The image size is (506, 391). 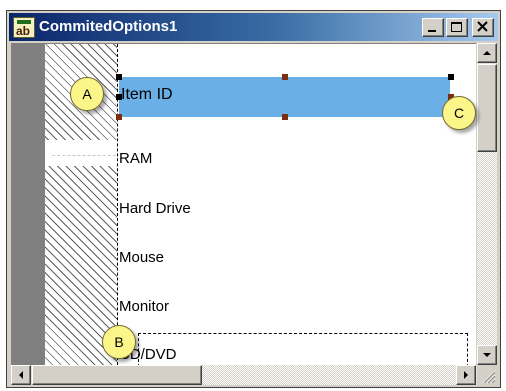 What do you see at coordinates (119, 77) in the screenshot?
I see `resize-handle-top-left` at bounding box center [119, 77].